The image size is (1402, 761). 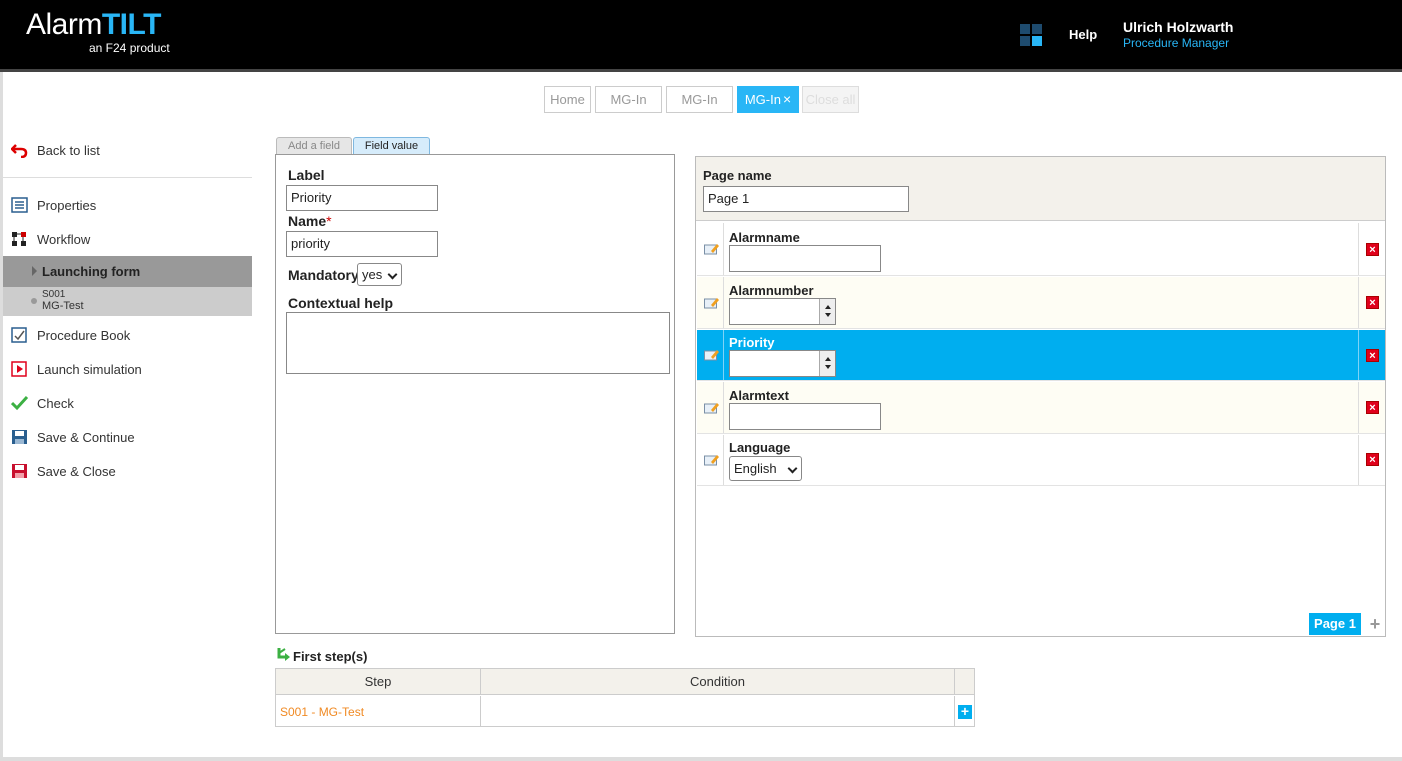 What do you see at coordinates (19, 403) in the screenshot?
I see `checkmark-icon` at bounding box center [19, 403].